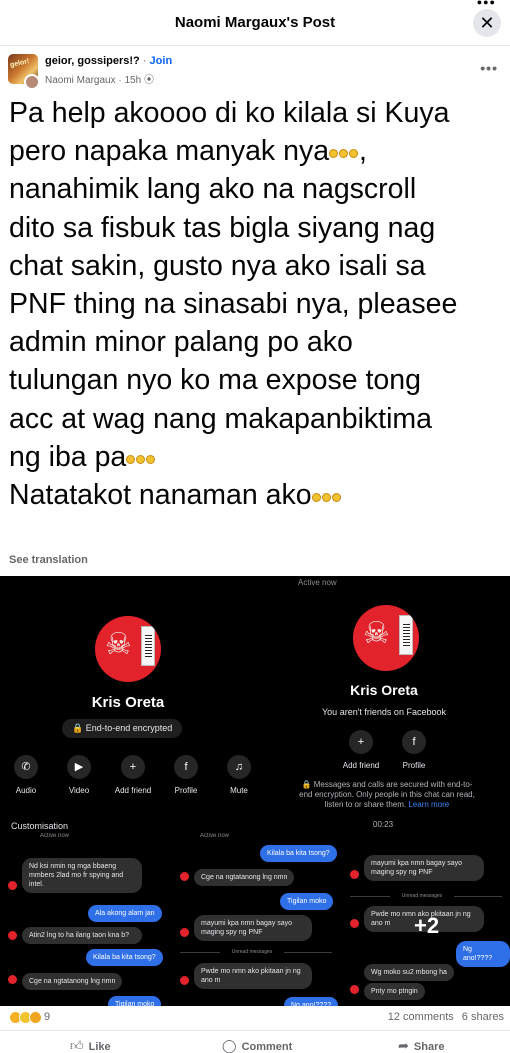 This screenshot has height=1053, width=510. I want to click on post-line: ng iba pa, so click(256, 457).